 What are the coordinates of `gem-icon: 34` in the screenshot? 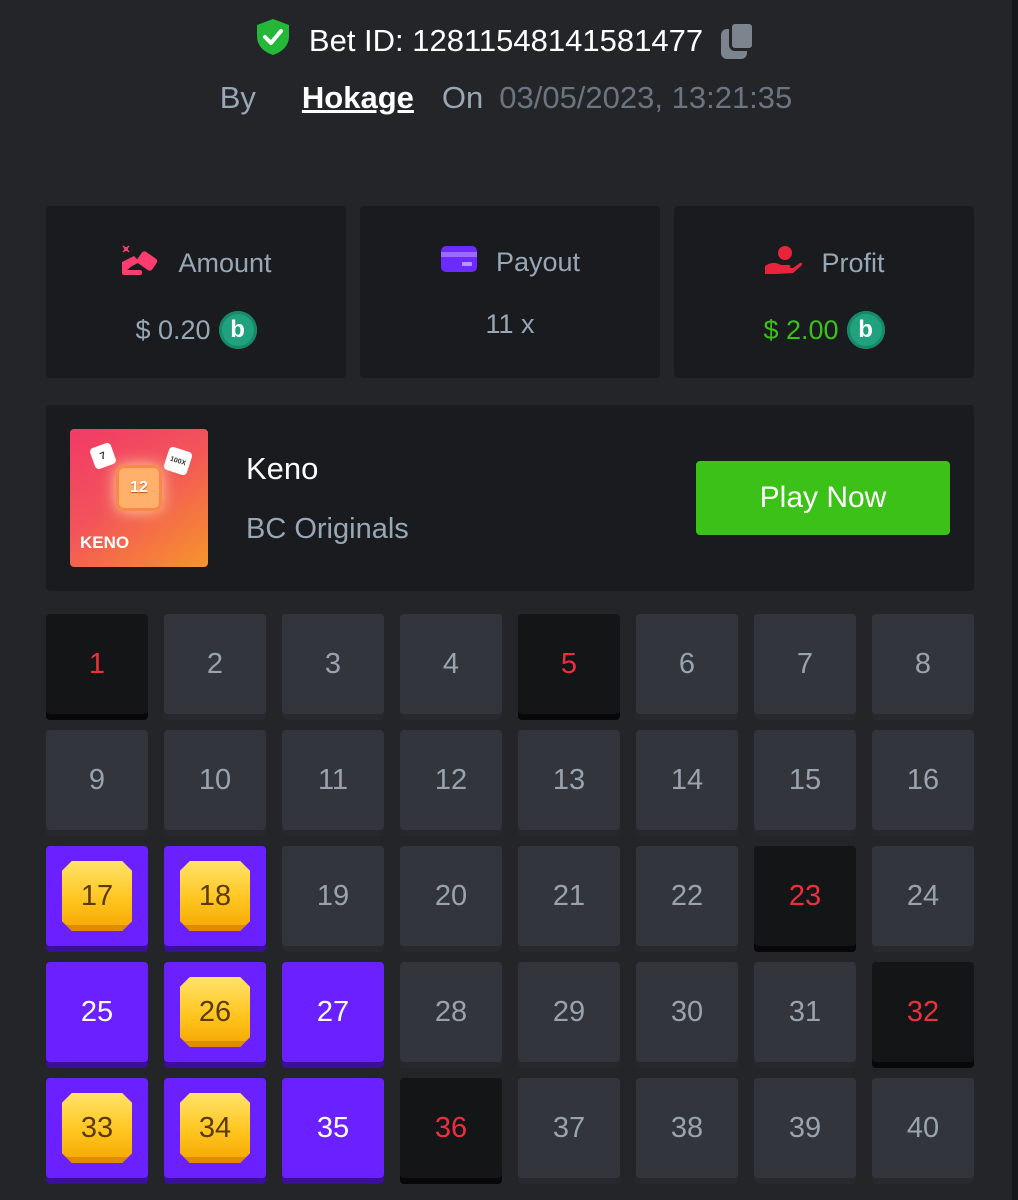 It's located at (215, 1128).